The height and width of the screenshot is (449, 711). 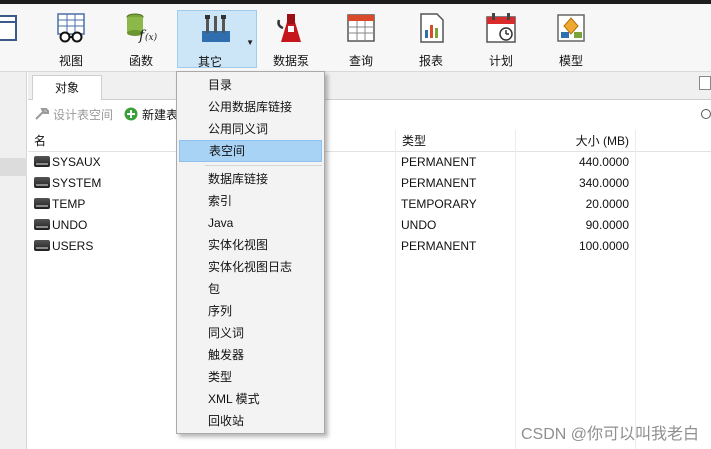 What do you see at coordinates (42, 114) in the screenshot?
I see `design-wrench-icon` at bounding box center [42, 114].